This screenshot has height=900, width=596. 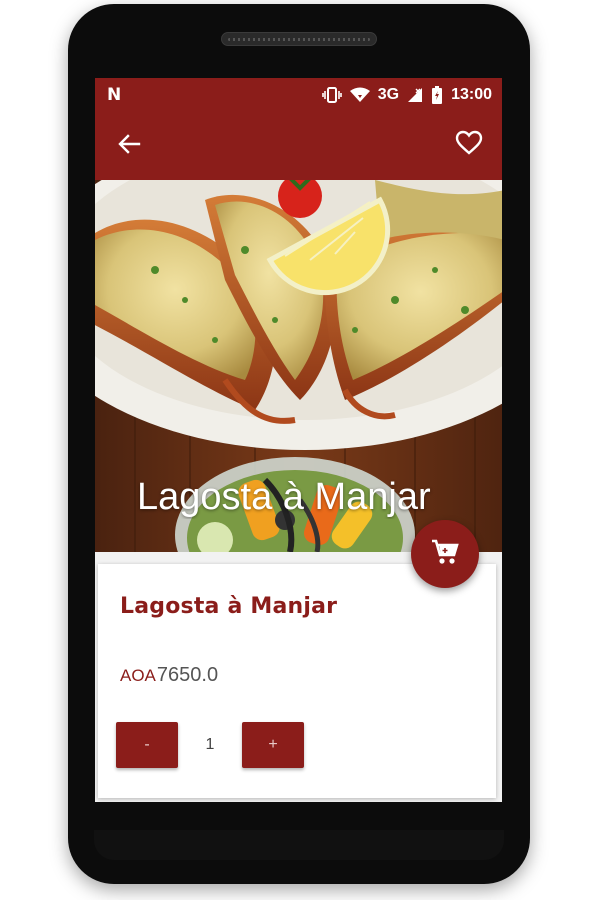 What do you see at coordinates (388, 94) in the screenshot?
I see `network-type-label: 3G` at bounding box center [388, 94].